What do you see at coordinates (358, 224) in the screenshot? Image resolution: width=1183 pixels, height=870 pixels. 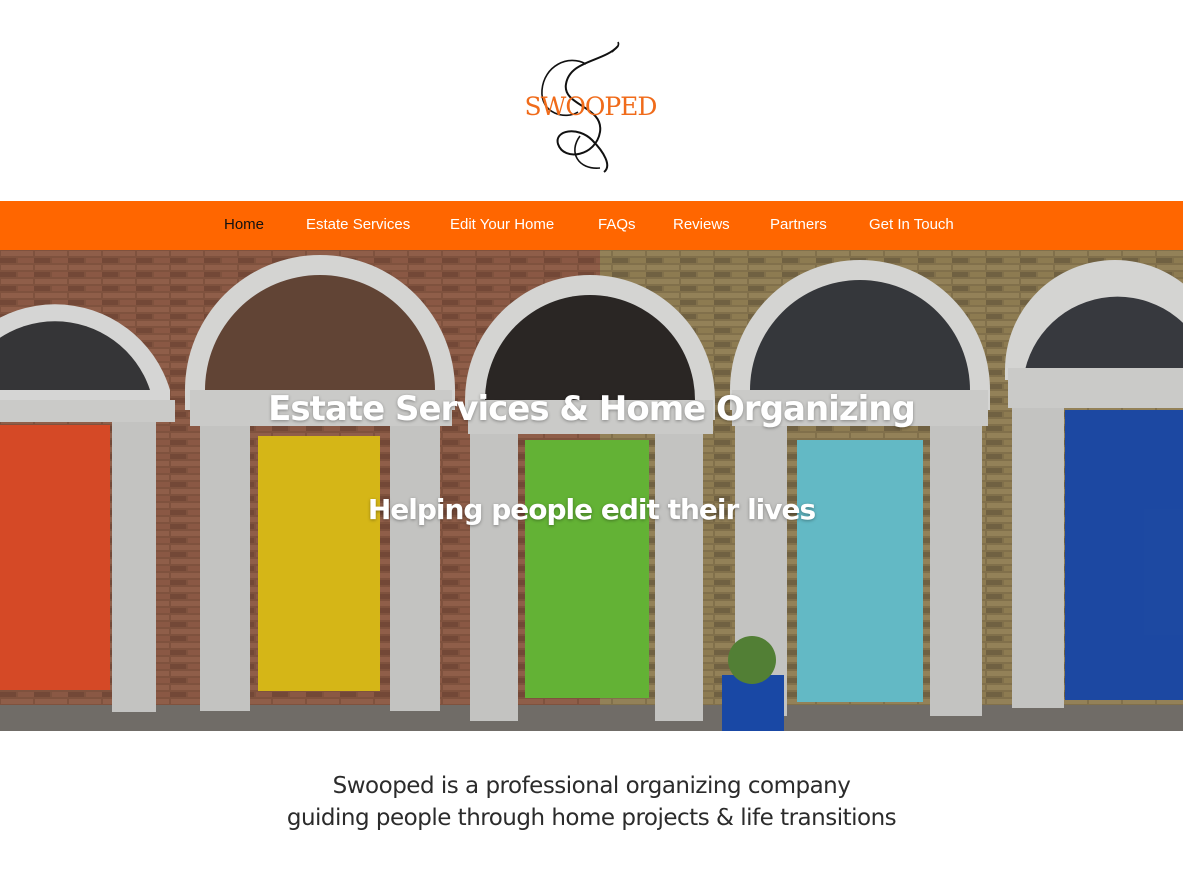 I see `nav-item-estate-services: Estate Services` at bounding box center [358, 224].